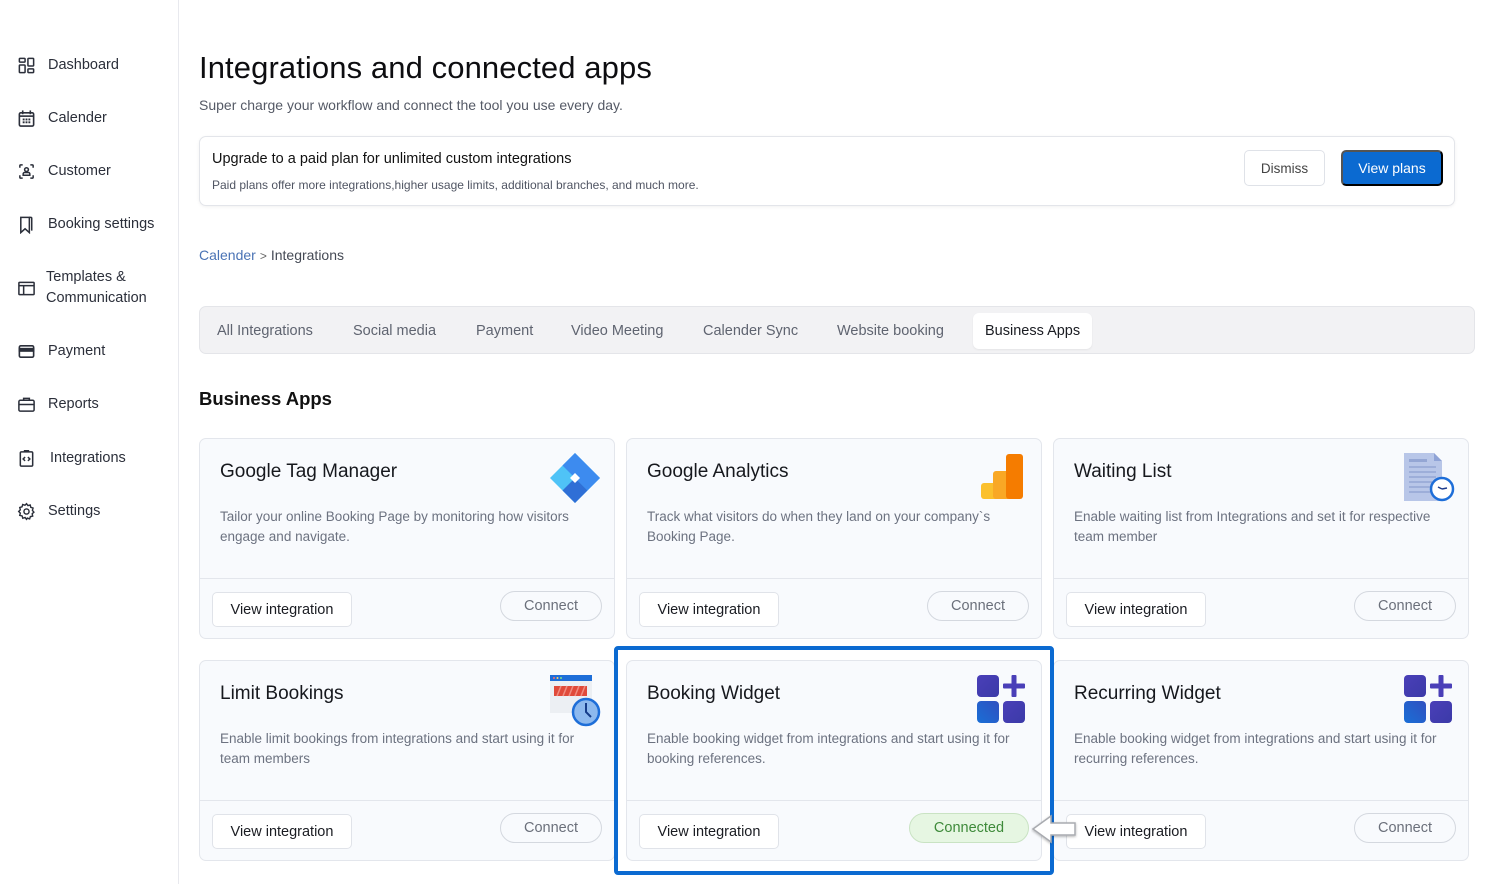 This screenshot has height=884, width=1486. What do you see at coordinates (575, 478) in the screenshot?
I see `google-tag-manager-icon` at bounding box center [575, 478].